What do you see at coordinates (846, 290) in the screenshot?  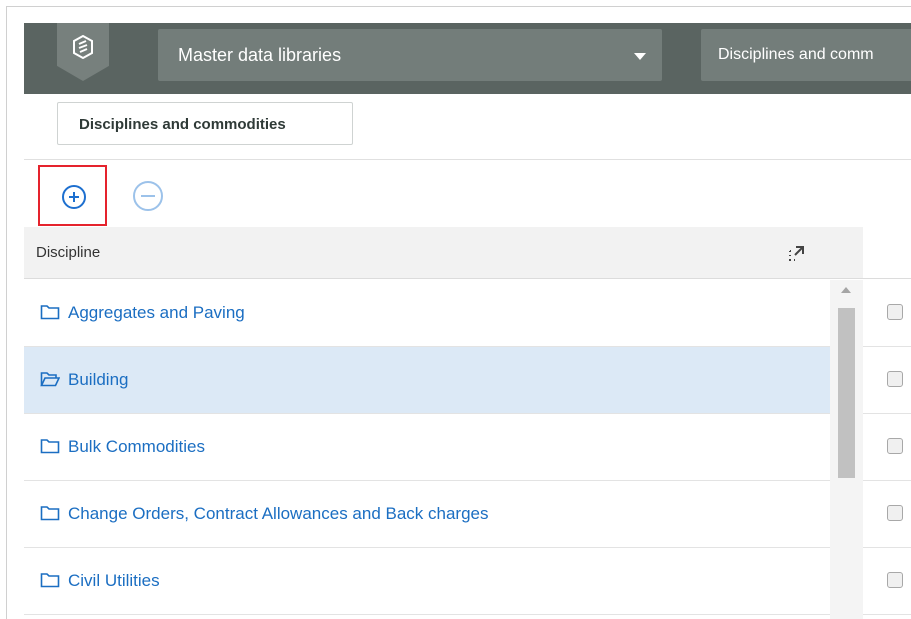 I see `scroll-up-arrow-icon` at bounding box center [846, 290].